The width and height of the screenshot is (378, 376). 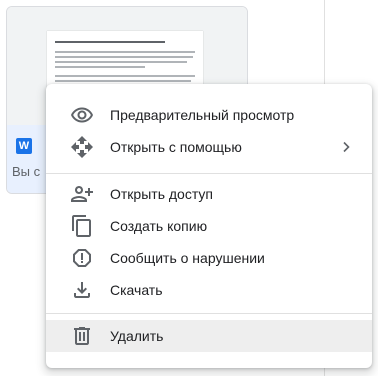 I want to click on word-file-icon: W, so click(x=24, y=146).